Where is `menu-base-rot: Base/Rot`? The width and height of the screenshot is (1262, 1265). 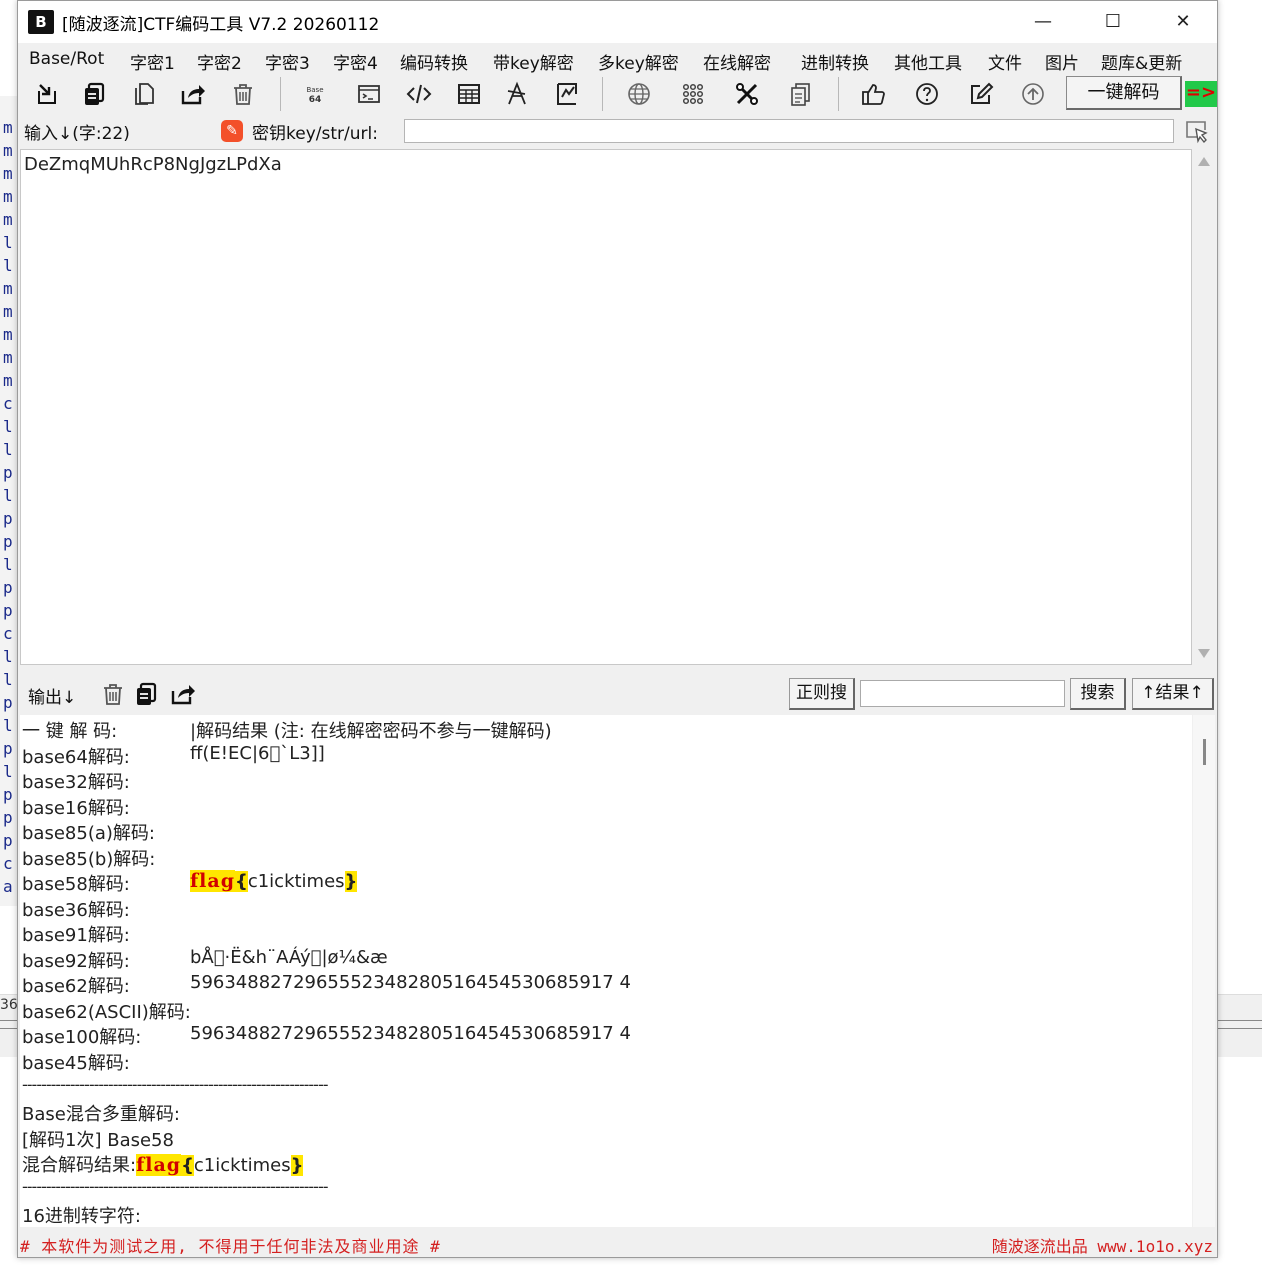 menu-base-rot: Base/Rot is located at coordinates (66, 59).